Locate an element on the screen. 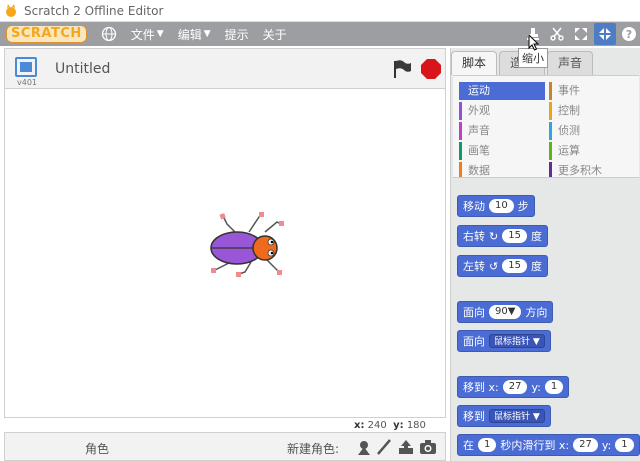 The image size is (640, 461). block-glide: 在 1 秒内滑行到 x: 27 y: 1 is located at coordinates (548, 445).